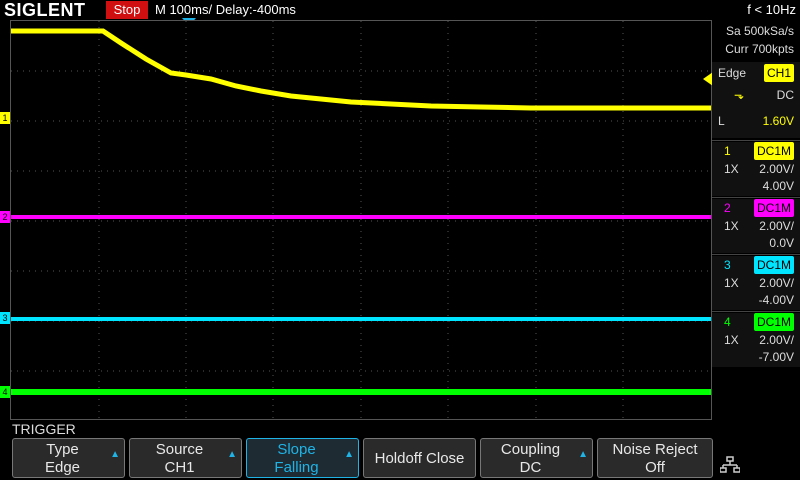 Image resolution: width=800 pixels, height=480 pixels. I want to click on trigger-type: Edge, so click(732, 73).